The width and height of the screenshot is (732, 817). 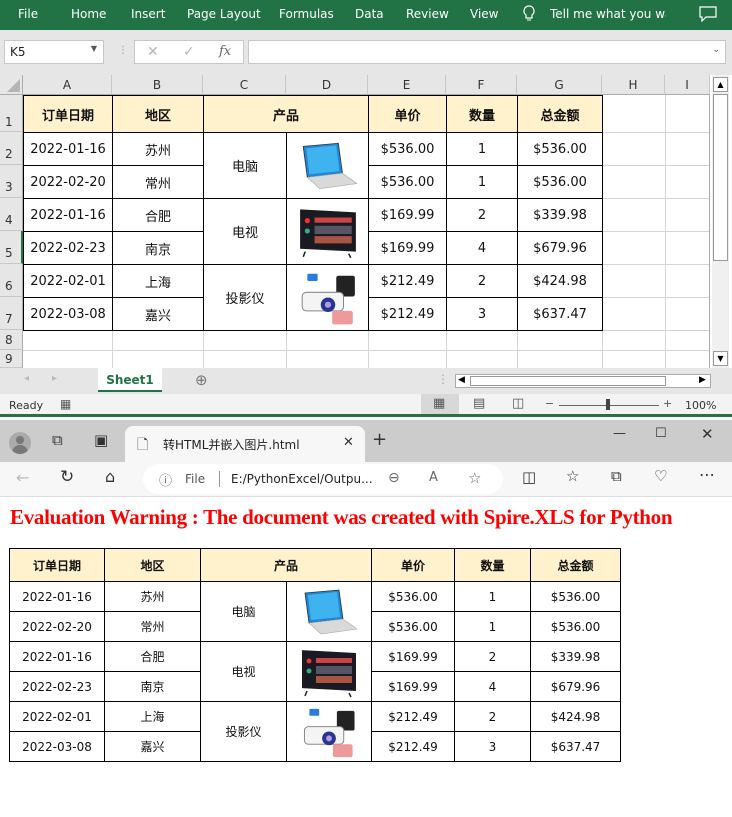 I want to click on tab-file: File, so click(x=28, y=14).